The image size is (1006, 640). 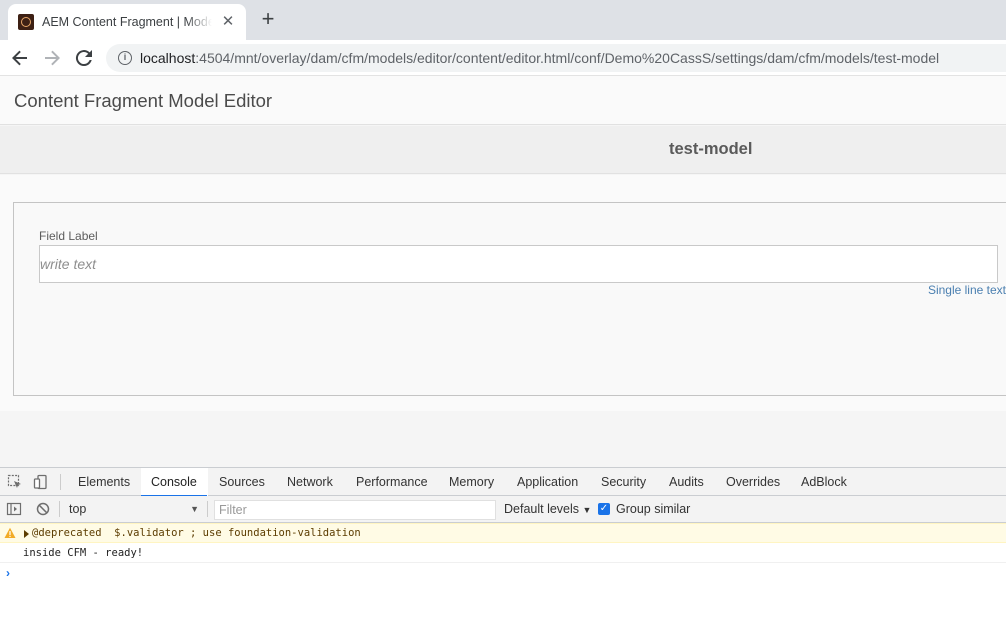 I want to click on inspect-element-icon, so click(x=15, y=482).